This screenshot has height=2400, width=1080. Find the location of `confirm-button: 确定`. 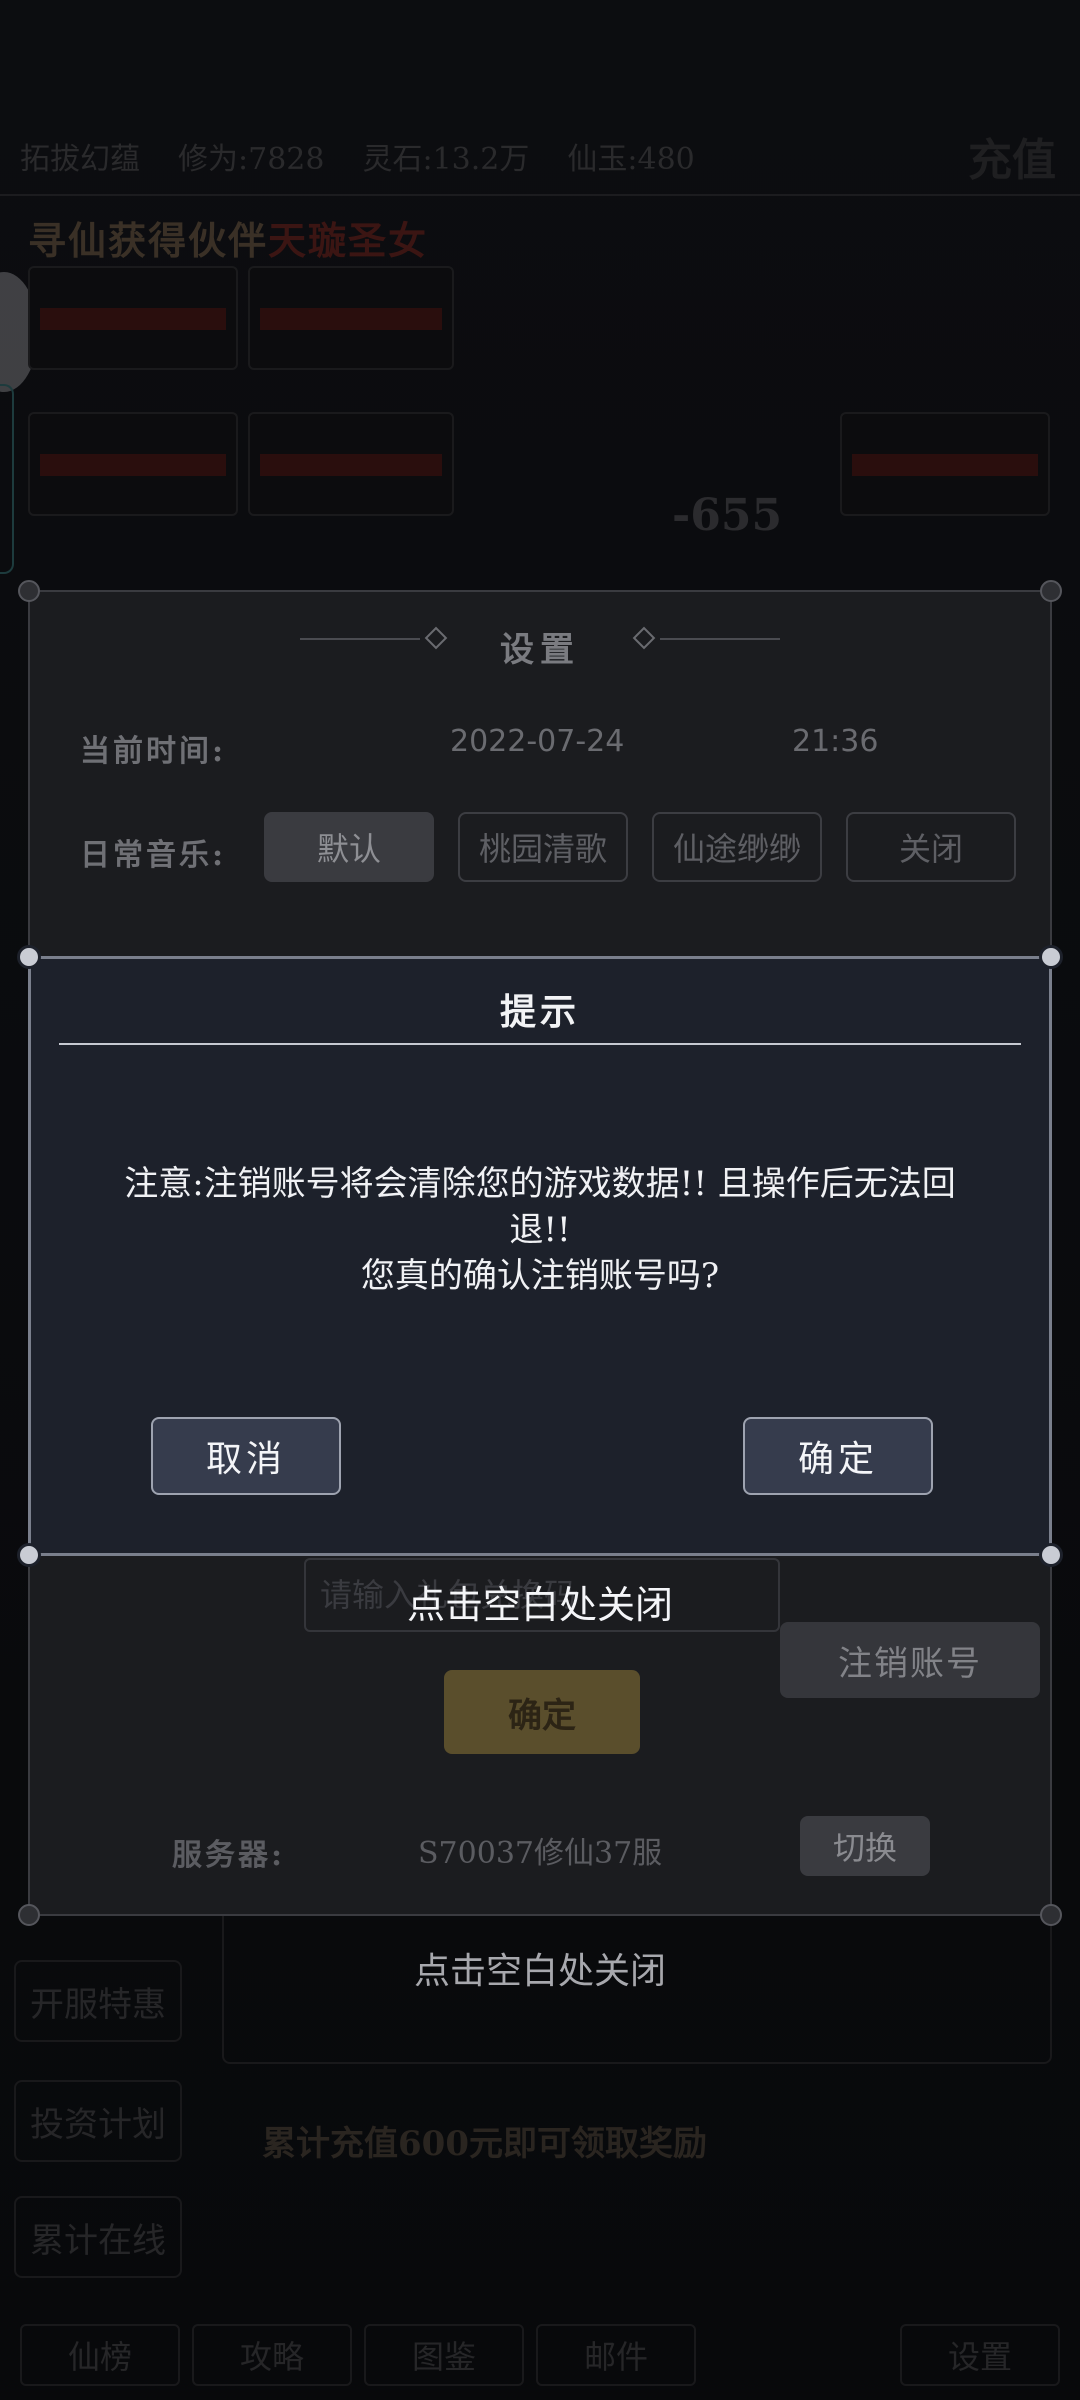

confirm-button: 确定 is located at coordinates (838, 1456).